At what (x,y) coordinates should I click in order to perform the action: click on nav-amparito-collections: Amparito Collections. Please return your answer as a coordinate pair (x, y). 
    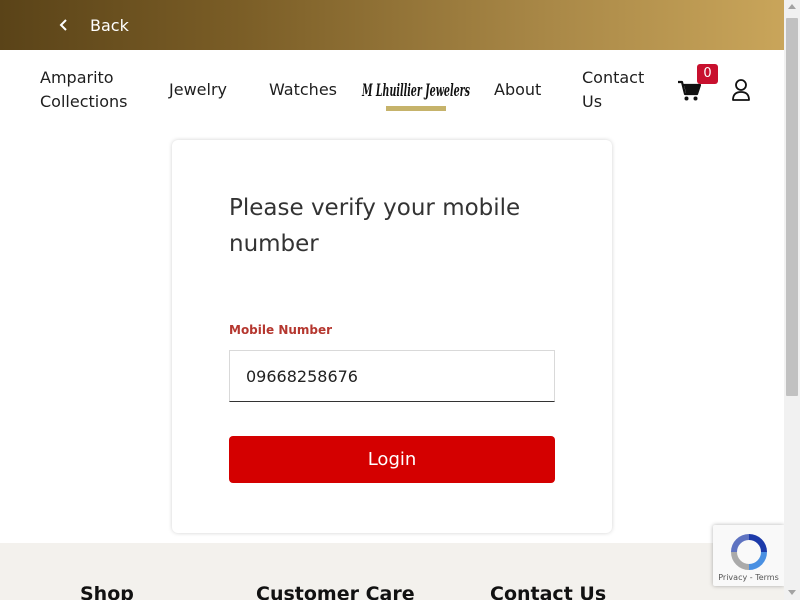
    Looking at the image, I should click on (83, 90).